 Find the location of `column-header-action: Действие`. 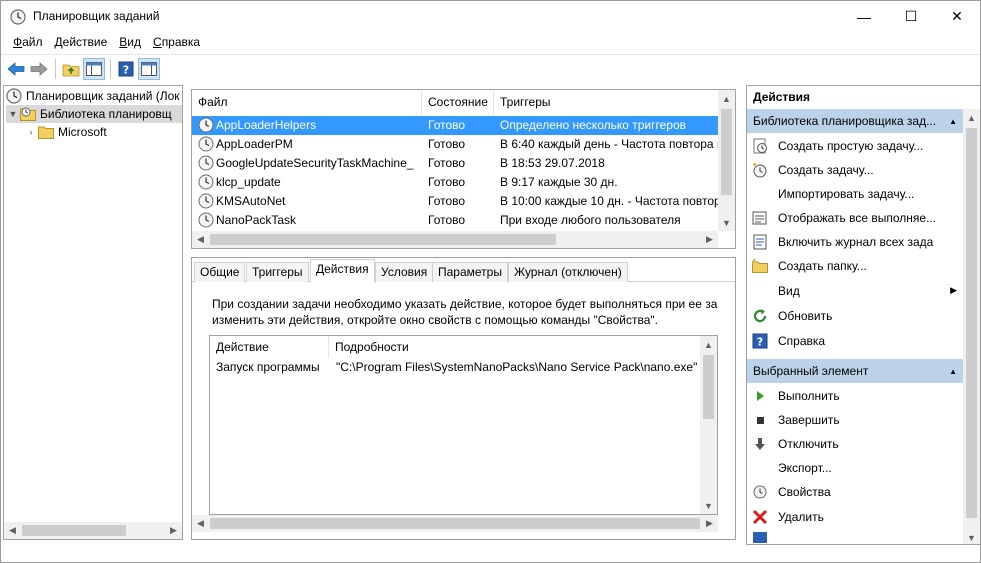

column-header-action: Действие is located at coordinates (269, 347).